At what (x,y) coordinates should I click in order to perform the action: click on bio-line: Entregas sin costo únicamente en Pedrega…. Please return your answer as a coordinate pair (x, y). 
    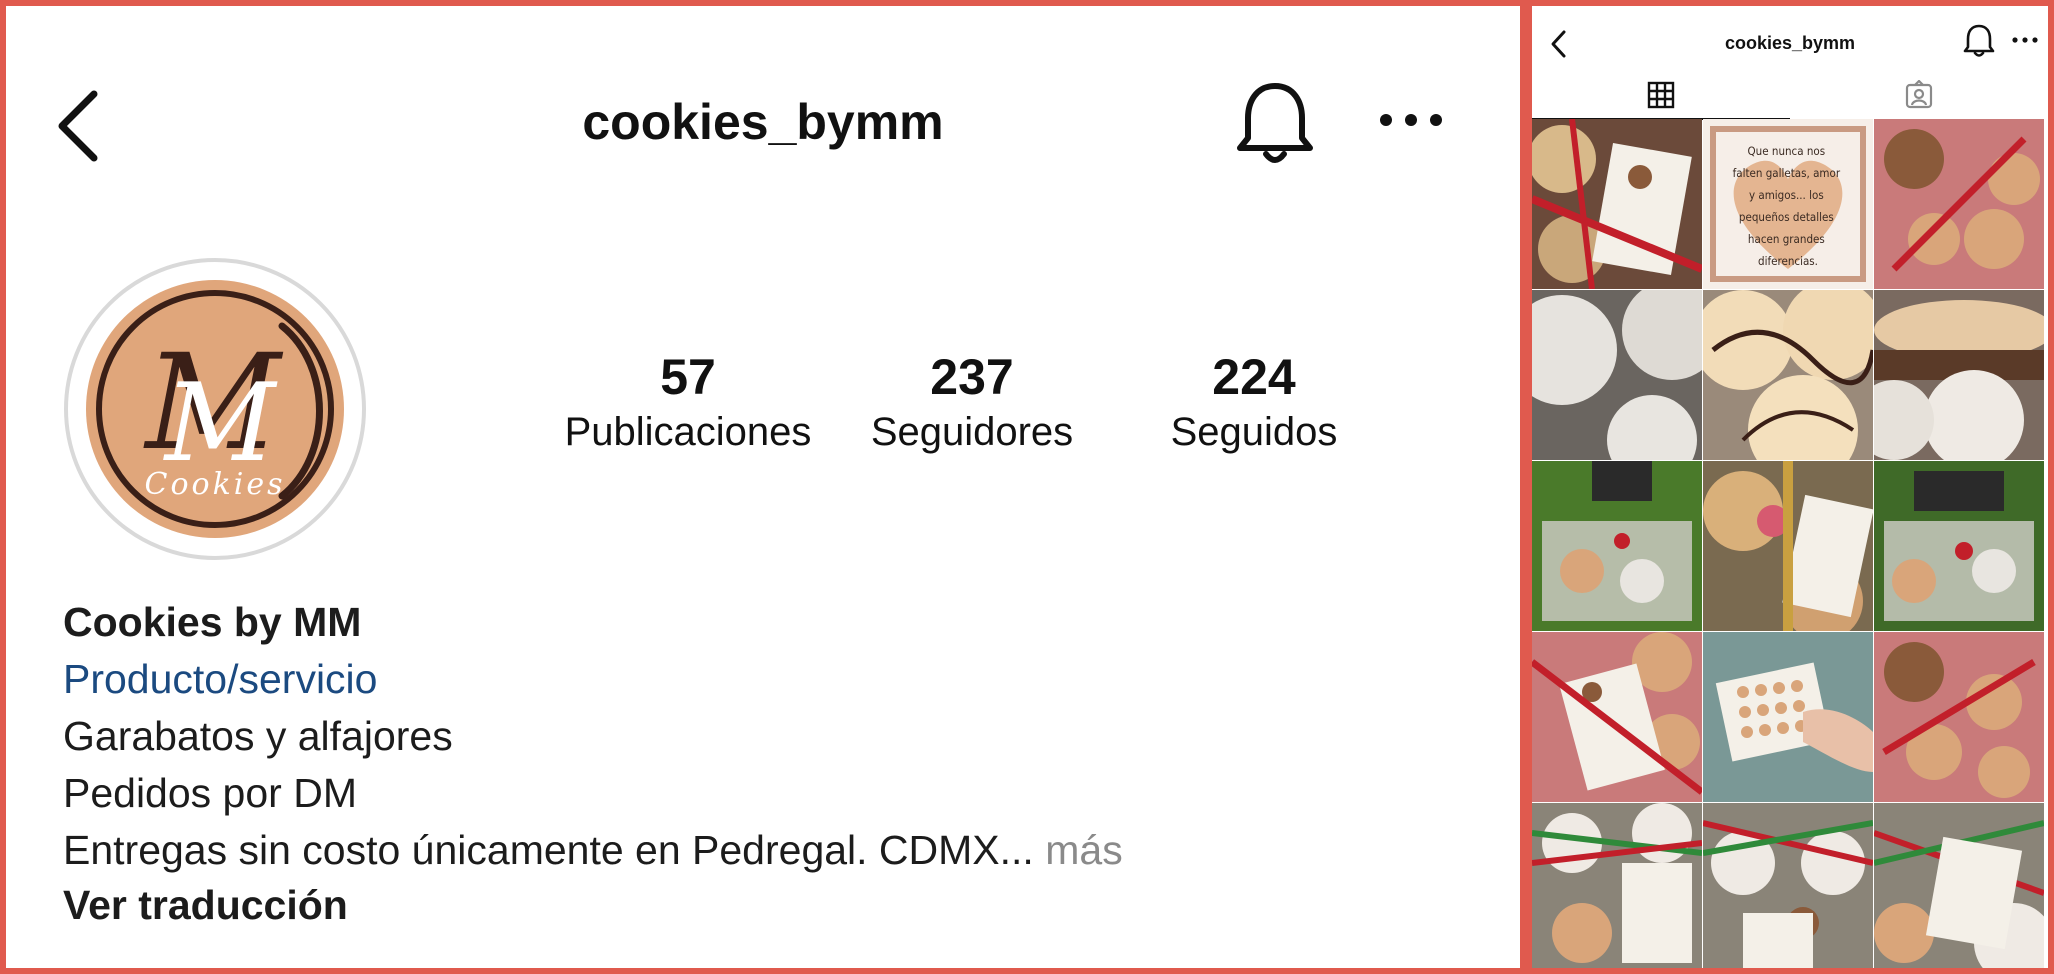
    Looking at the image, I should click on (593, 850).